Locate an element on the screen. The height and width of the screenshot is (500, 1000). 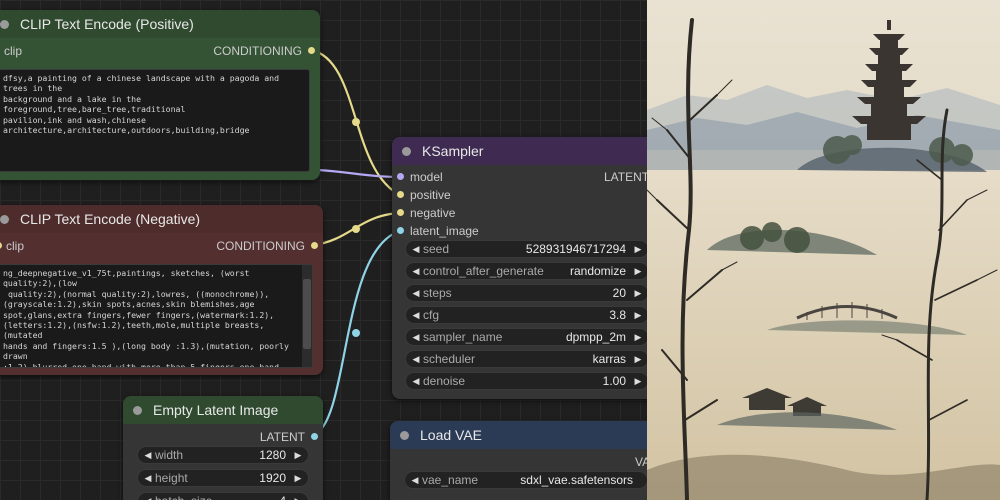
batch-size-widget: ◀ batch_size 4 ▶ is located at coordinates (223, 496).